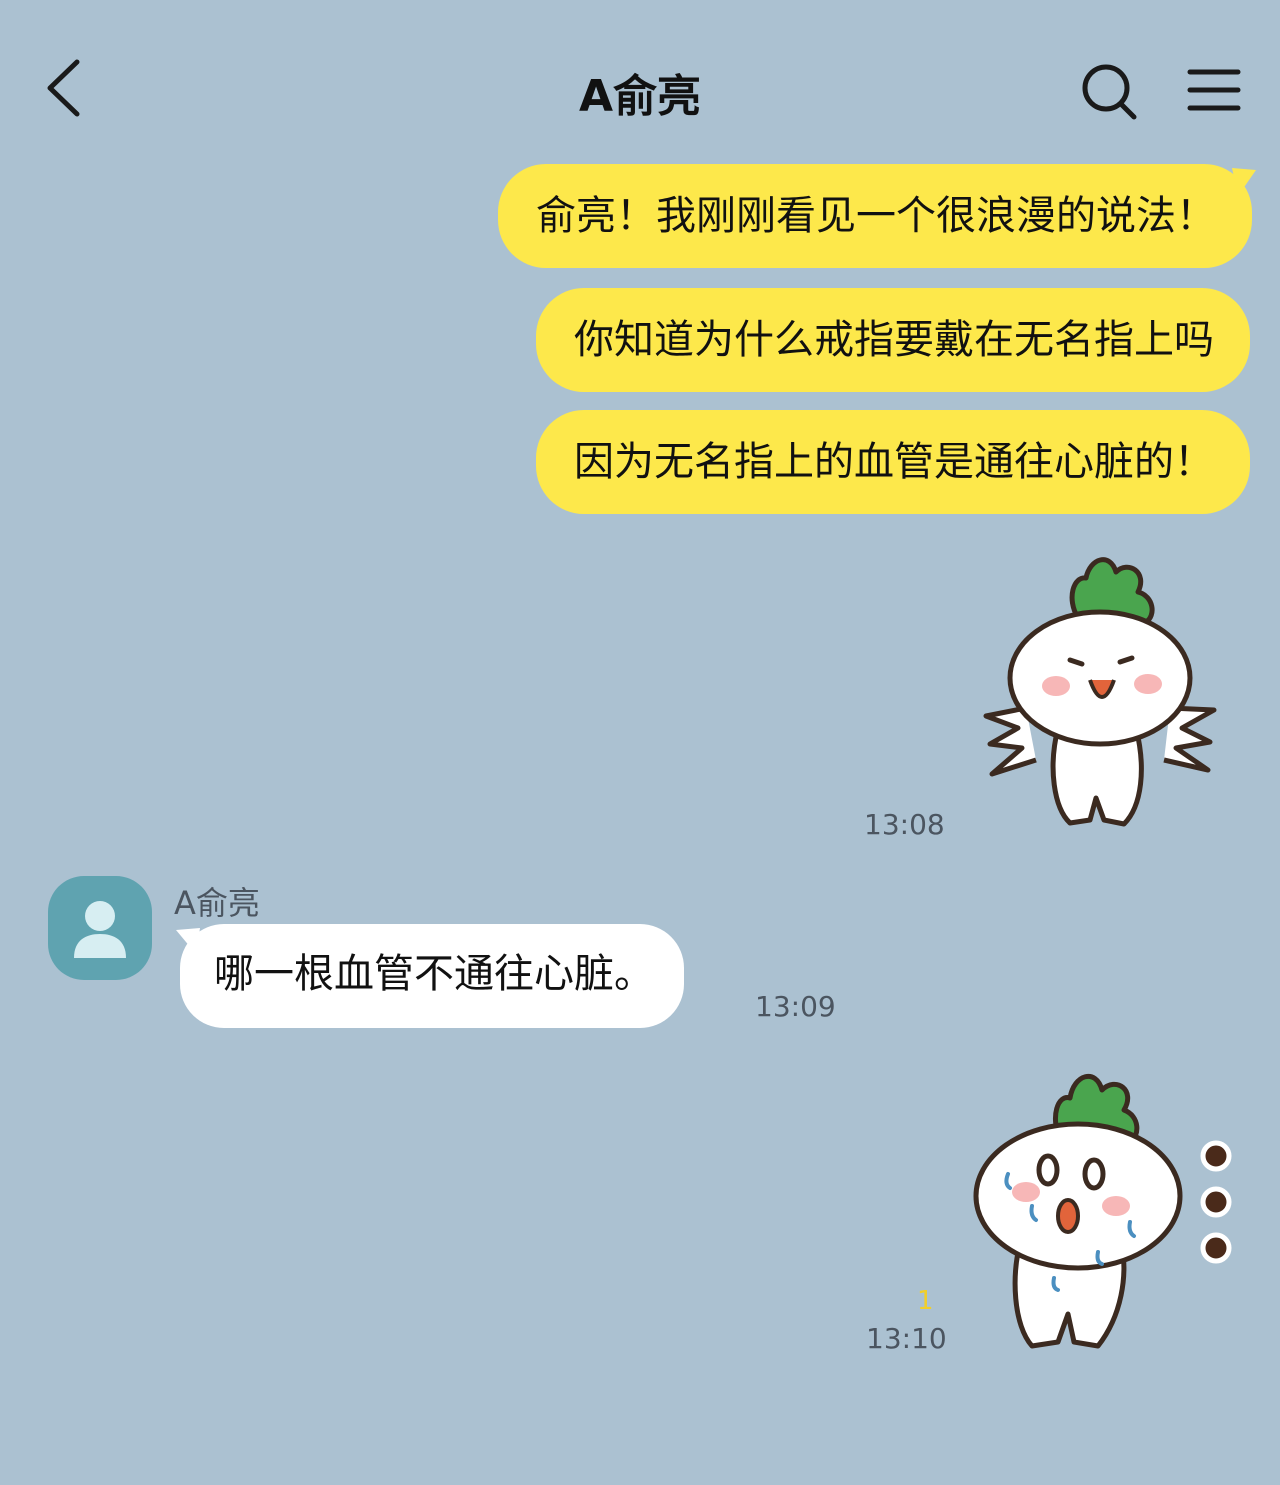 Image resolution: width=1280 pixels, height=1485 pixels. What do you see at coordinates (795, 1006) in the screenshot?
I see `message-timestamp: 13:09` at bounding box center [795, 1006].